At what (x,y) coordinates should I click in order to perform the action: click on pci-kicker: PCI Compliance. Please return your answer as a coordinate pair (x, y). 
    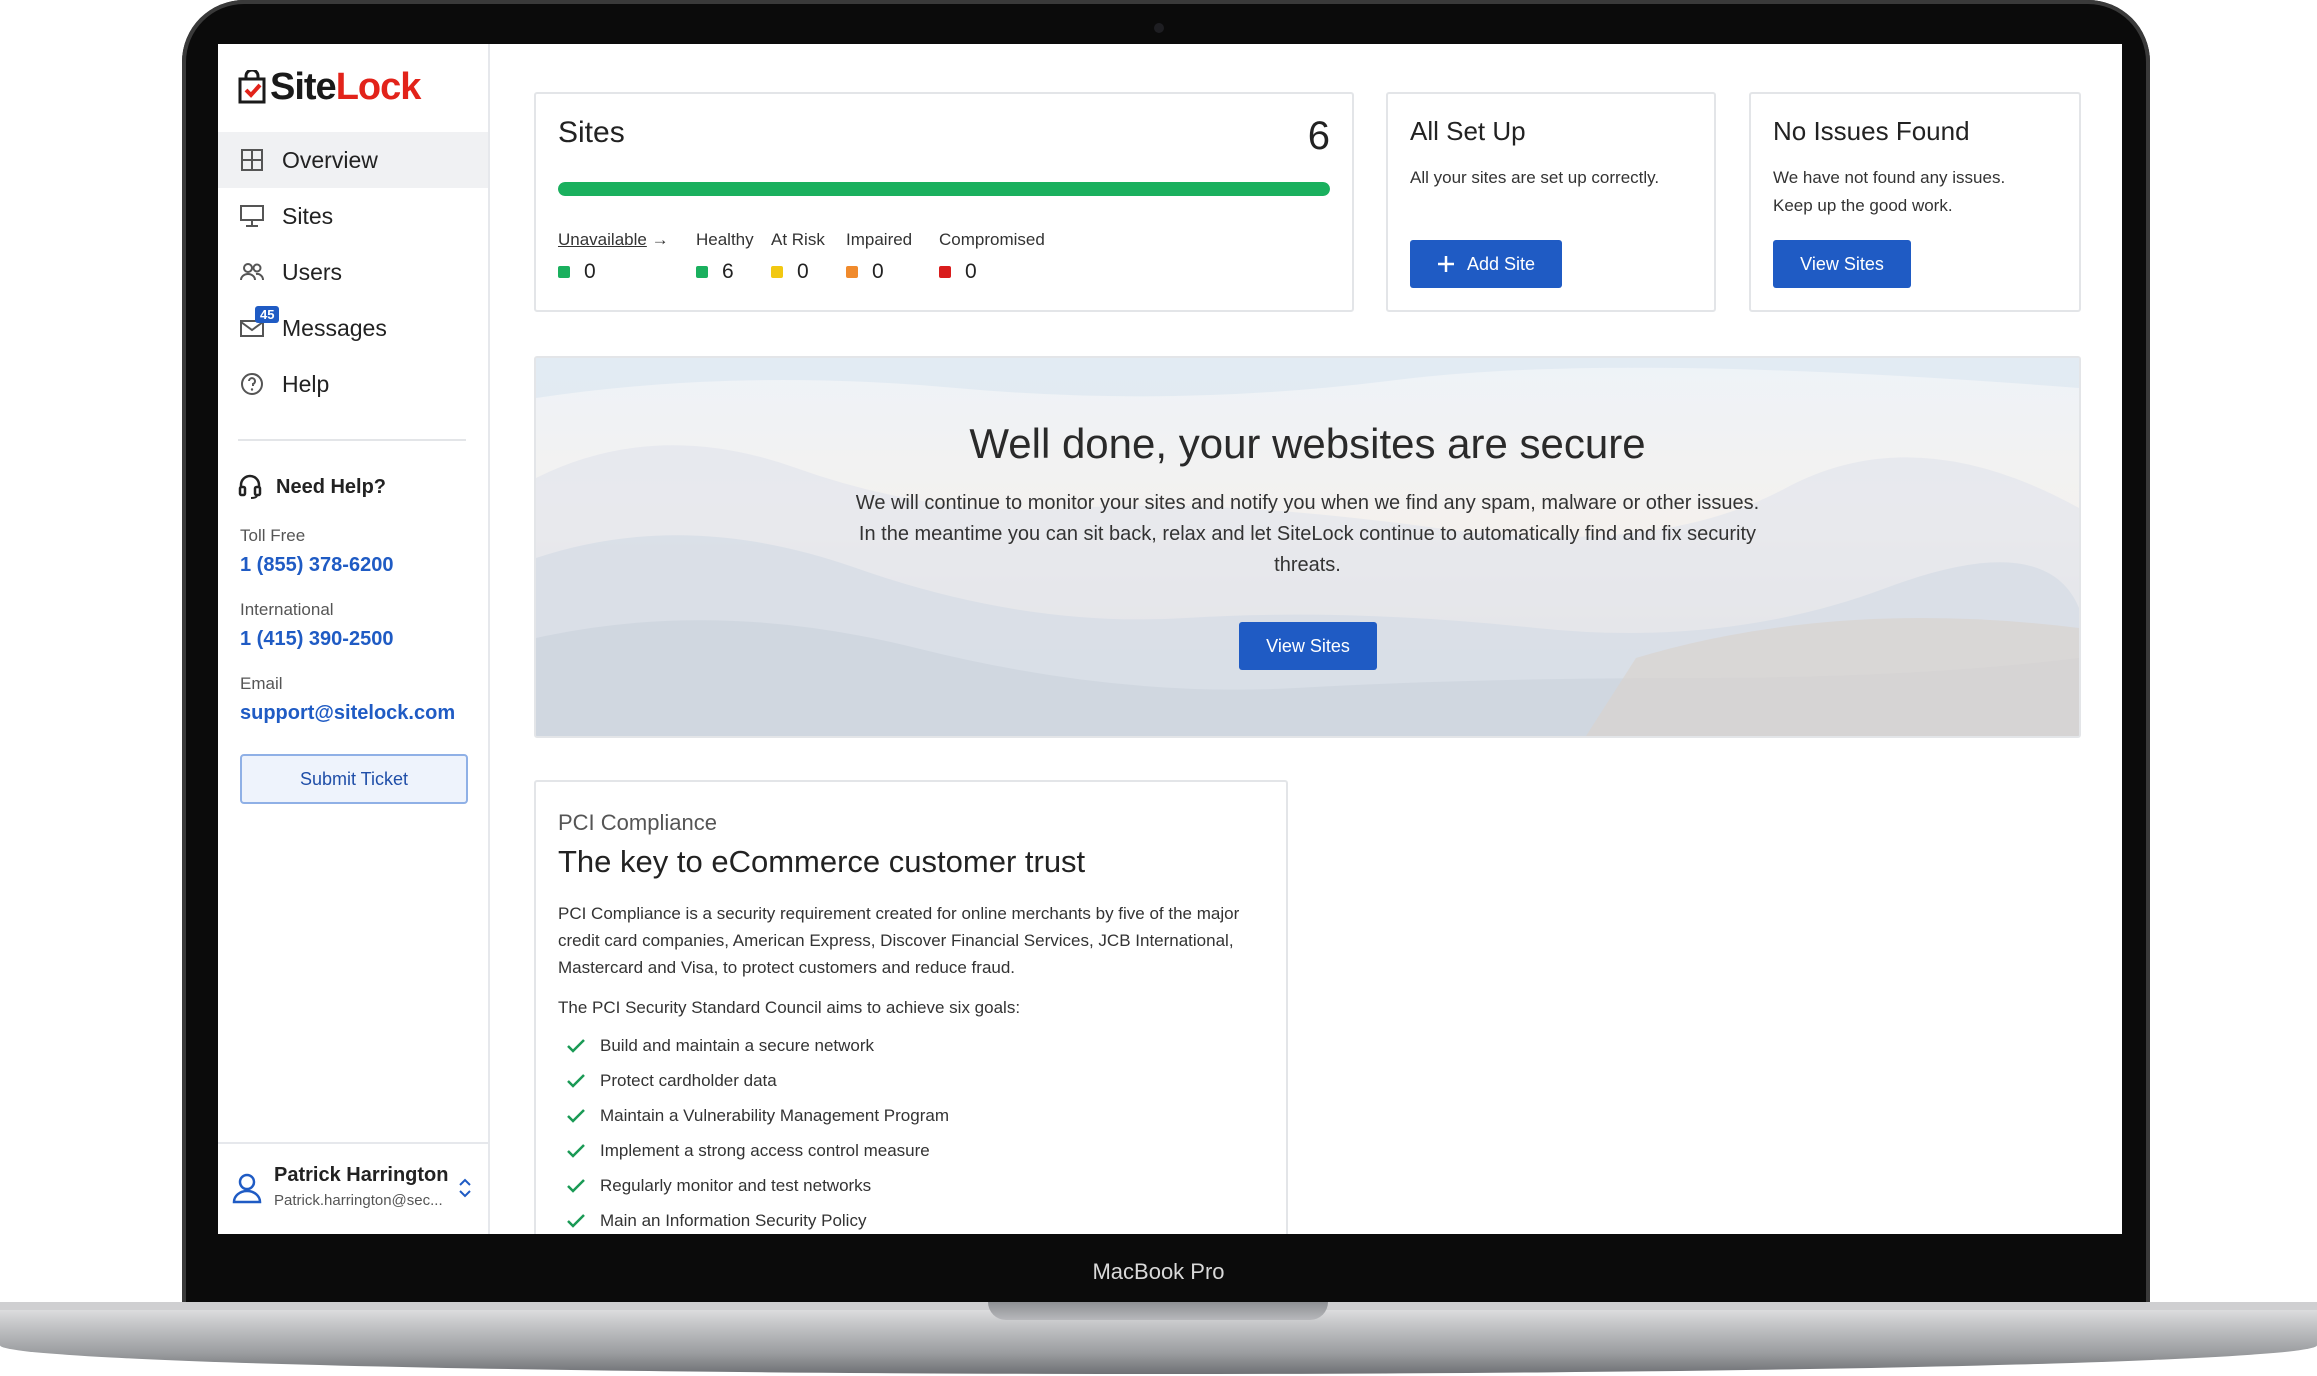
    Looking at the image, I should click on (637, 822).